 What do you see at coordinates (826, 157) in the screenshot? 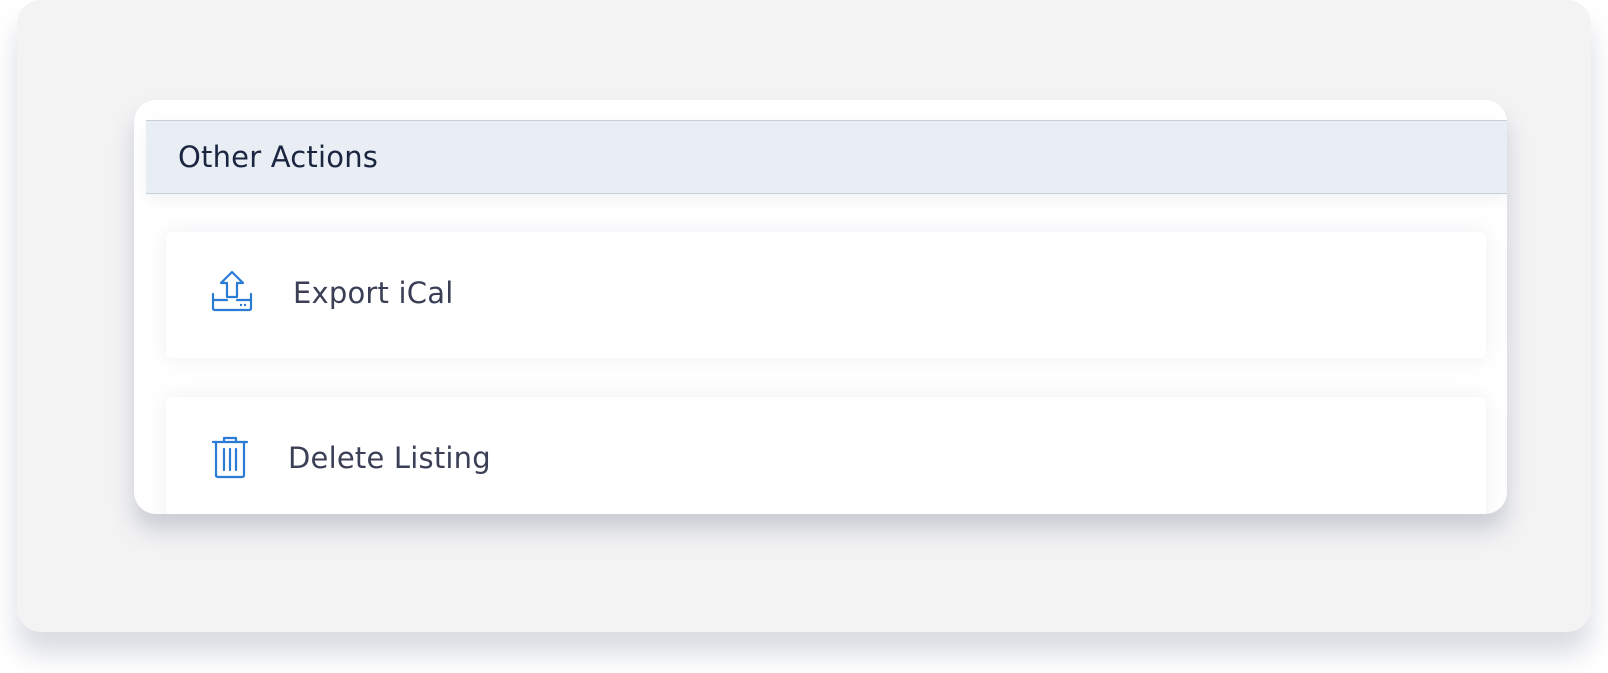
I see `panel-header: Other Actions` at bounding box center [826, 157].